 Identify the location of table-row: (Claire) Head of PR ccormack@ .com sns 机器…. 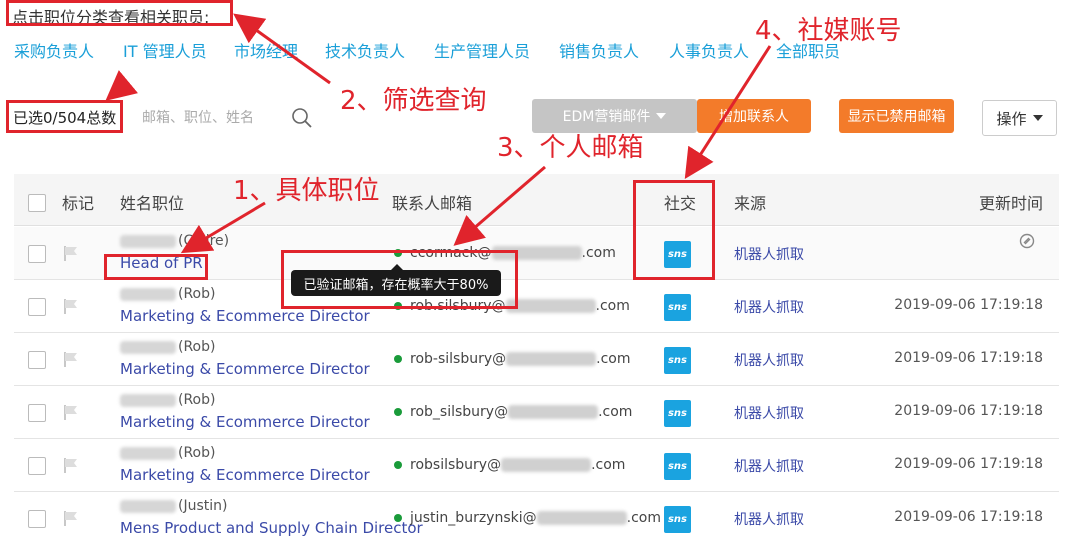
(536, 253).